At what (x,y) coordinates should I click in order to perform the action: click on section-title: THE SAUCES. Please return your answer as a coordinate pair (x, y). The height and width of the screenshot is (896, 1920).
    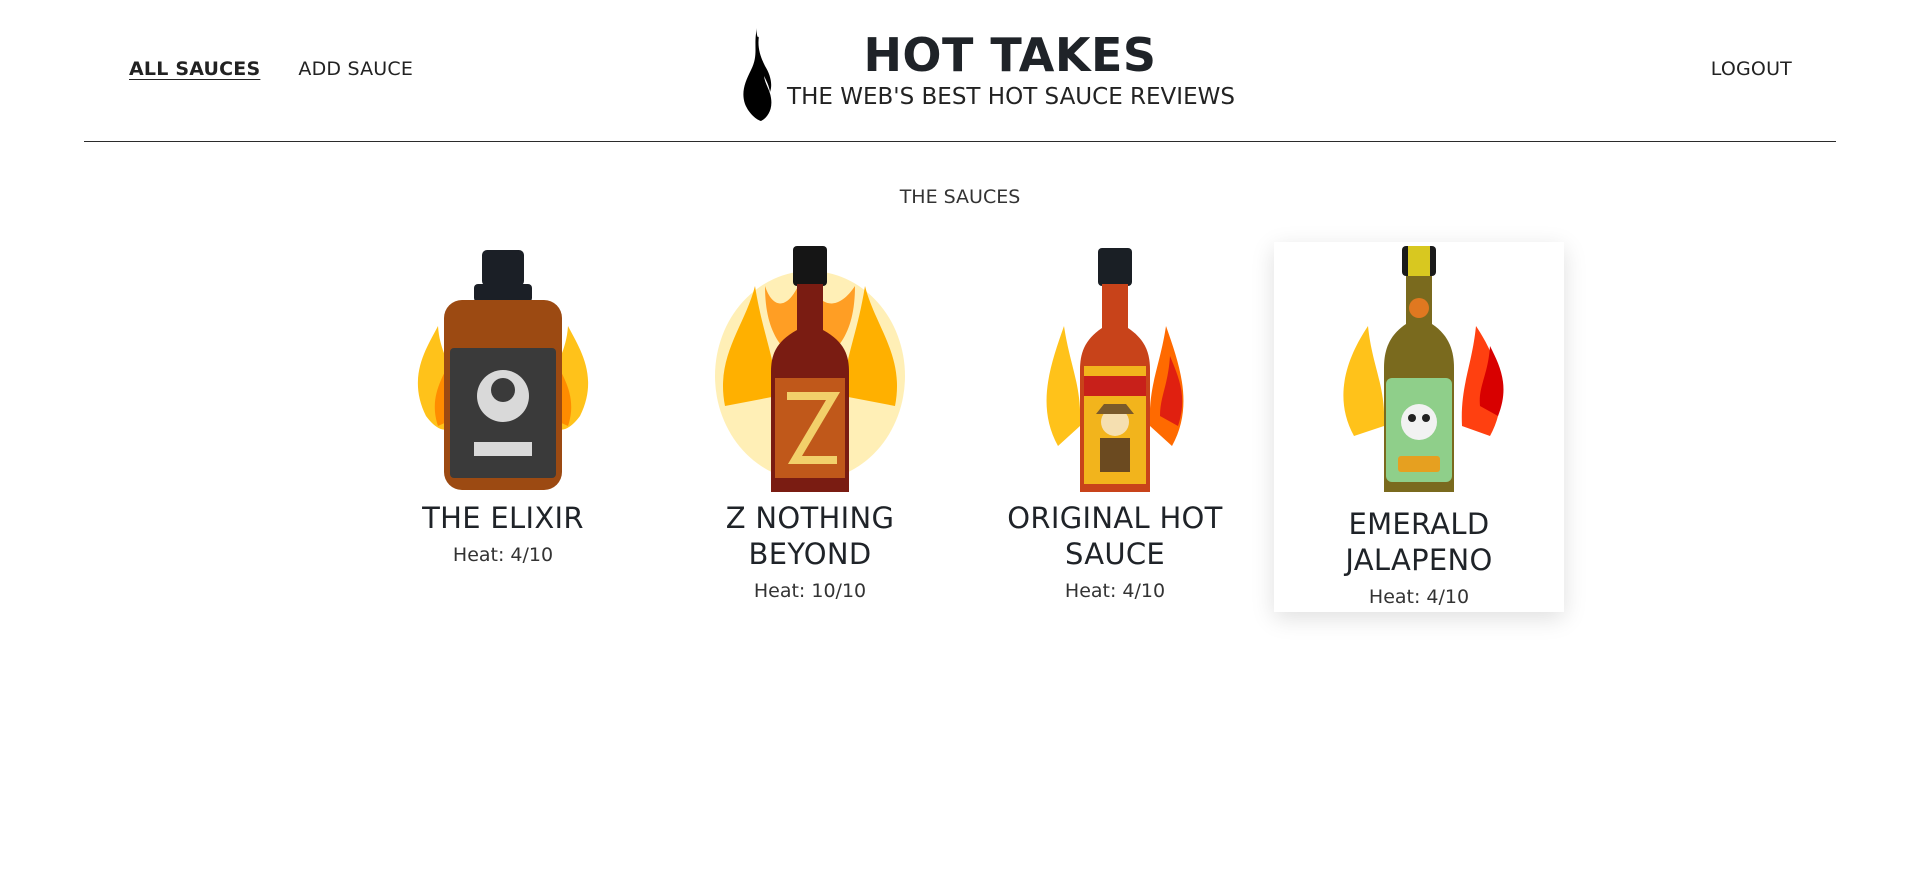
    Looking at the image, I should click on (960, 197).